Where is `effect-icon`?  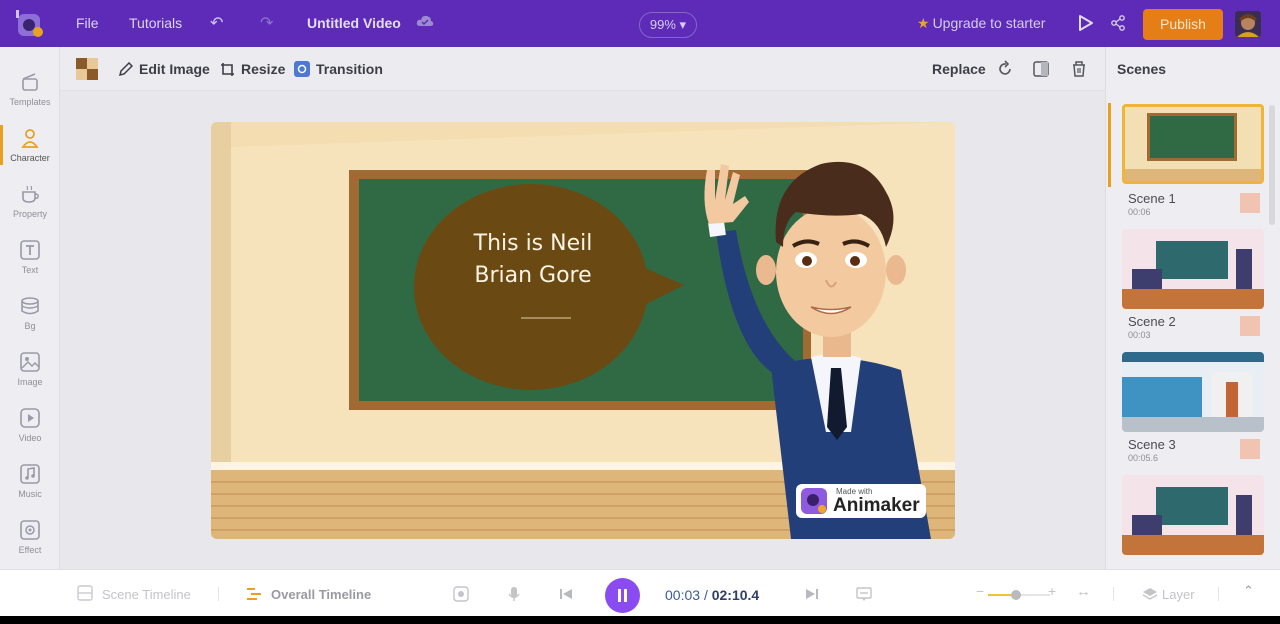
effect-icon is located at coordinates (30, 530).